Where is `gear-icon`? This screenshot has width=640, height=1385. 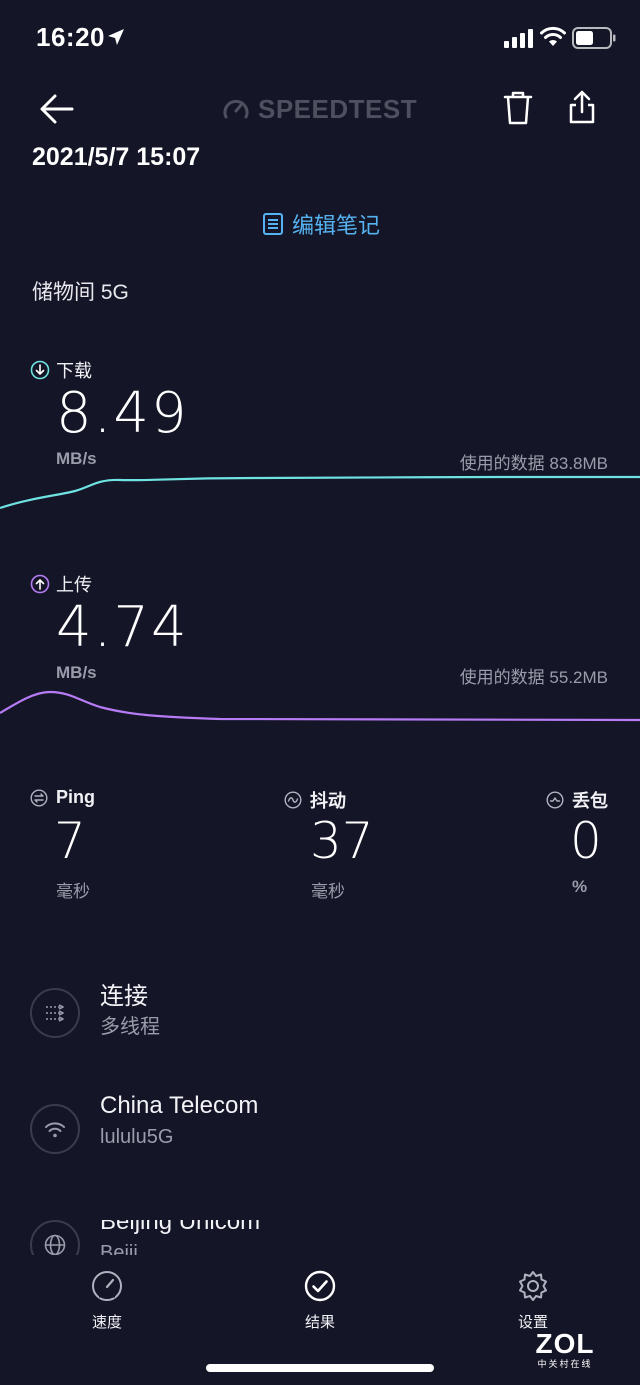
gear-icon is located at coordinates (533, 1286).